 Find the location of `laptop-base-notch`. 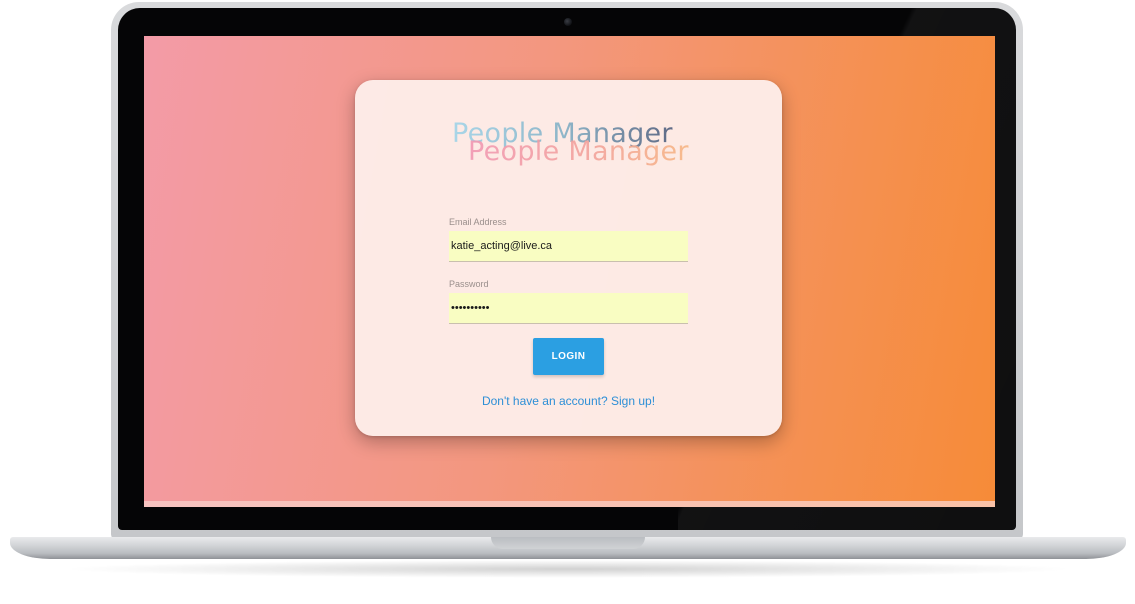

laptop-base-notch is located at coordinates (568, 543).